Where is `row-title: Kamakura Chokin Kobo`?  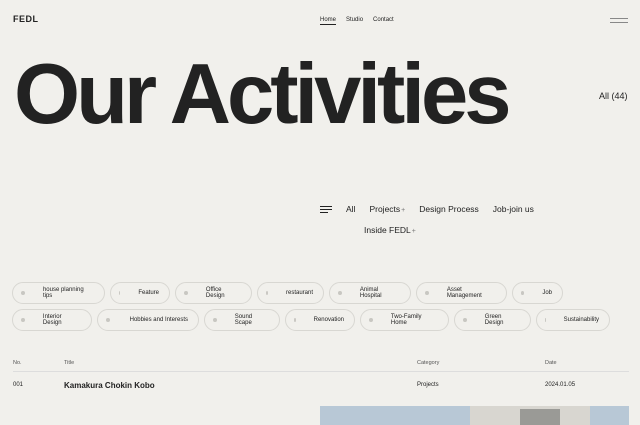 row-title: Kamakura Chokin Kobo is located at coordinates (109, 385).